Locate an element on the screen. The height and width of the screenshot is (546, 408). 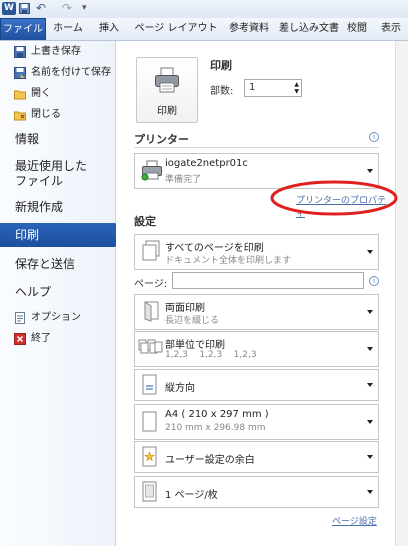
nav-close: 閉じる is located at coordinates (57, 115).